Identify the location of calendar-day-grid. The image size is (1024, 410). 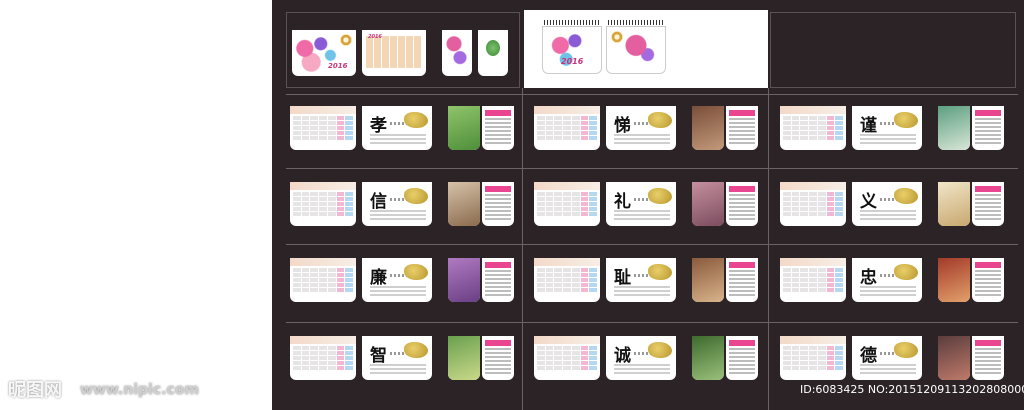
(813, 204).